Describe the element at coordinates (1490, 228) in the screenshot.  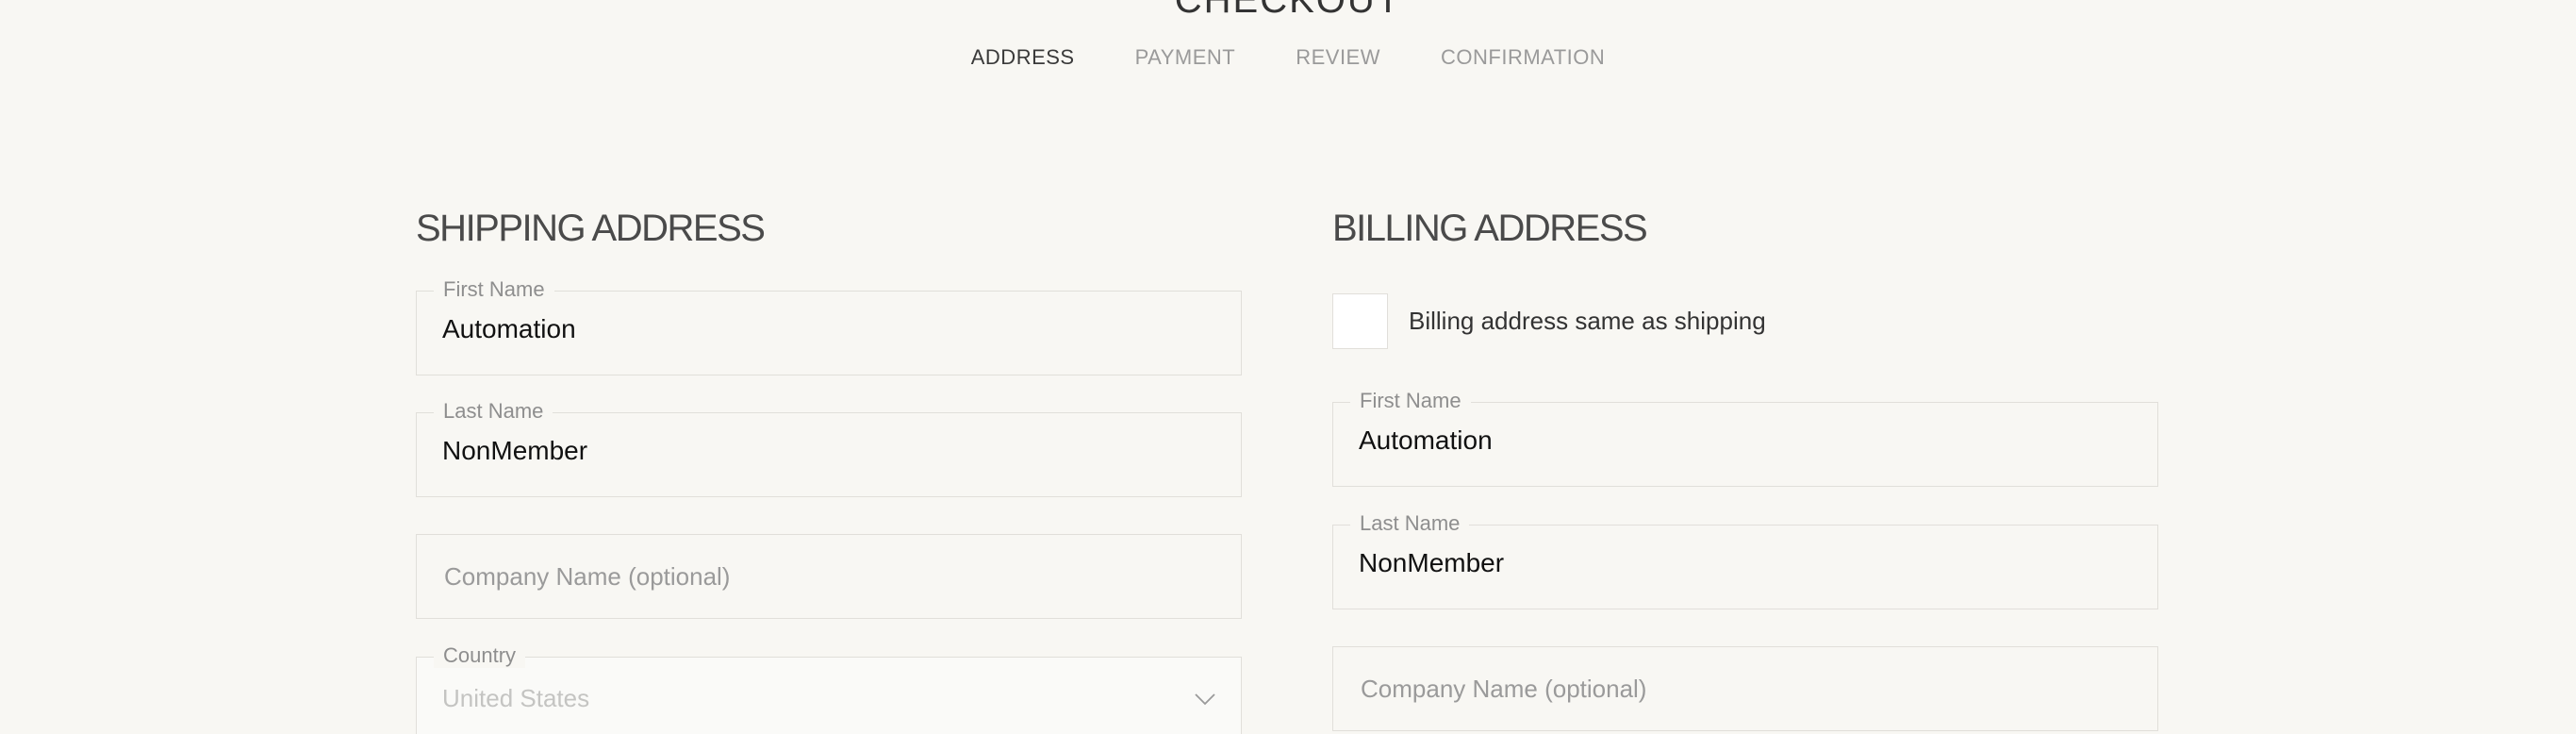
I see `billing-address-title: BILLING ADDRESS` at that location.